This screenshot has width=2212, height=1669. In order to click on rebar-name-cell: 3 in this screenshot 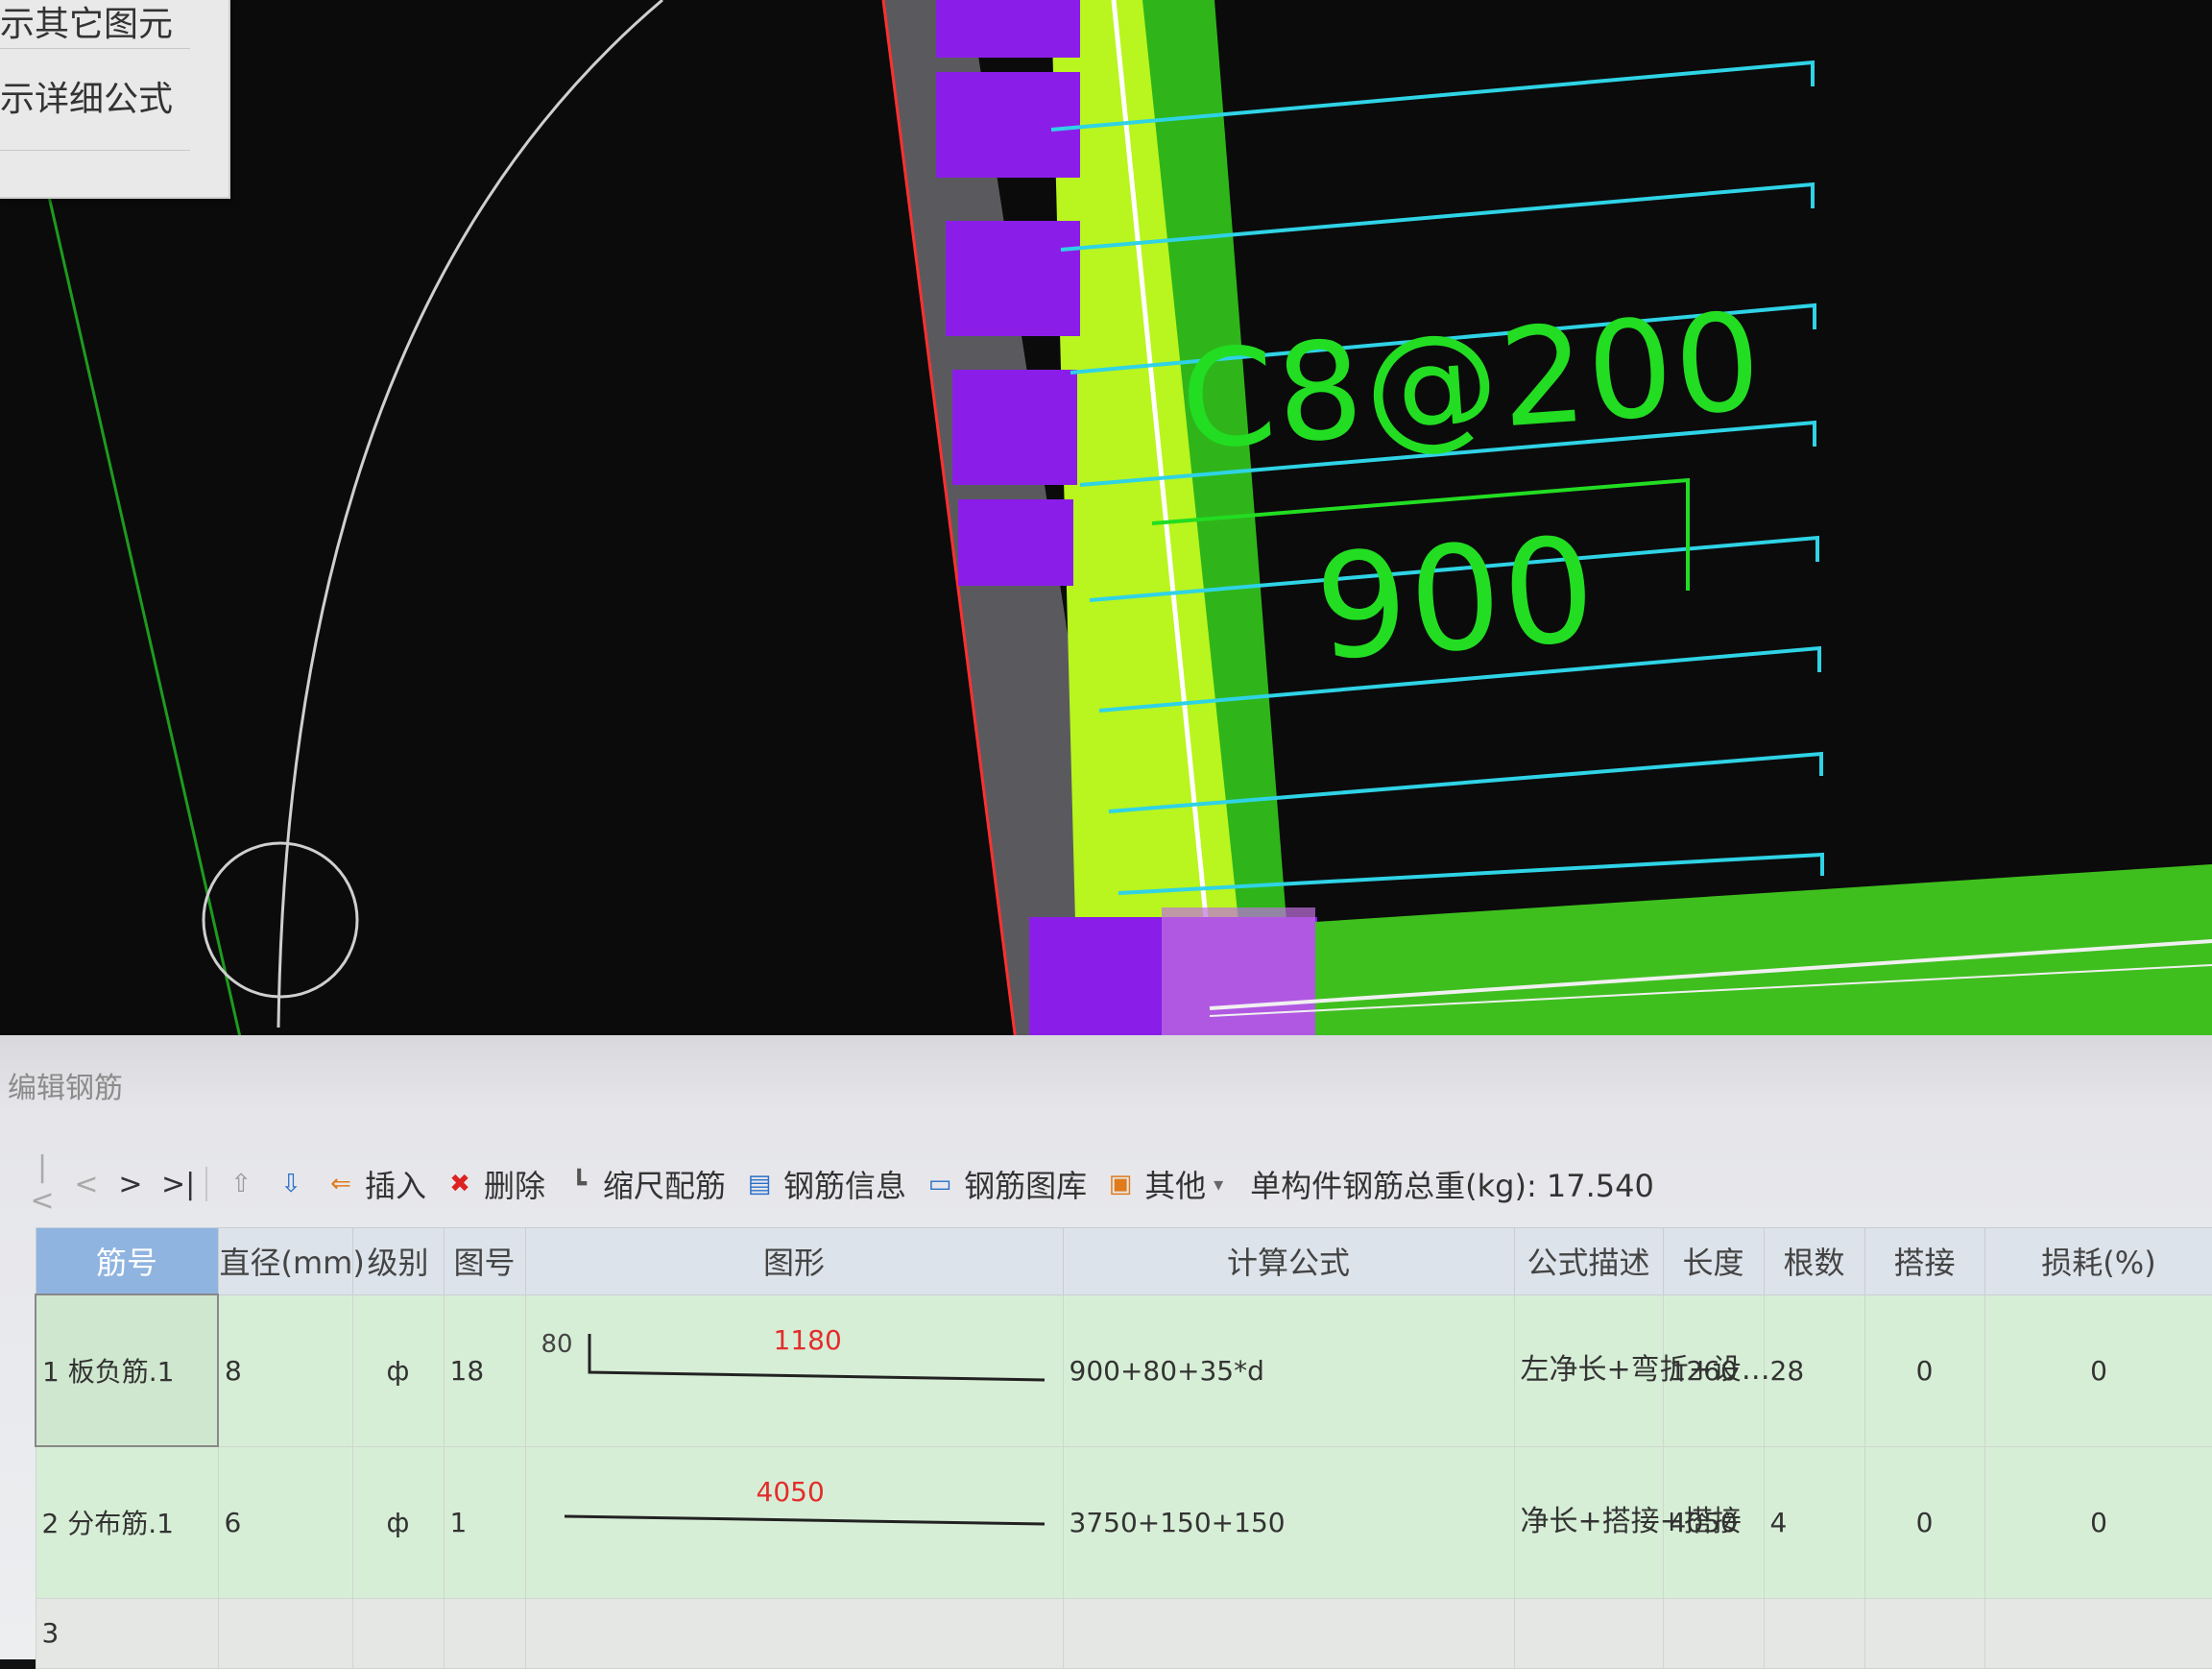, I will do `click(127, 1633)`.